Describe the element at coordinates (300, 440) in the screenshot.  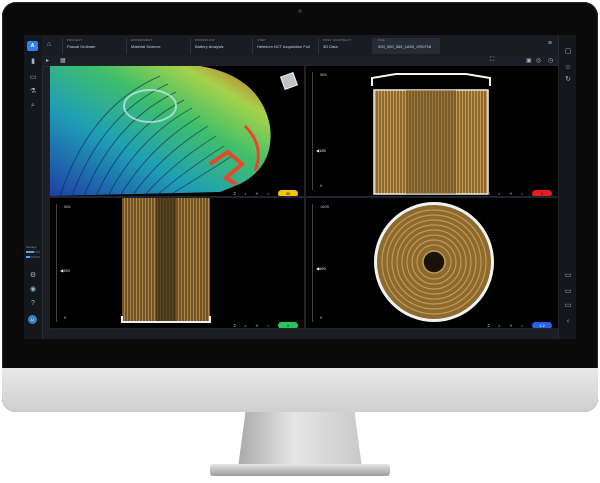
I see `monitor-stand-neck` at that location.